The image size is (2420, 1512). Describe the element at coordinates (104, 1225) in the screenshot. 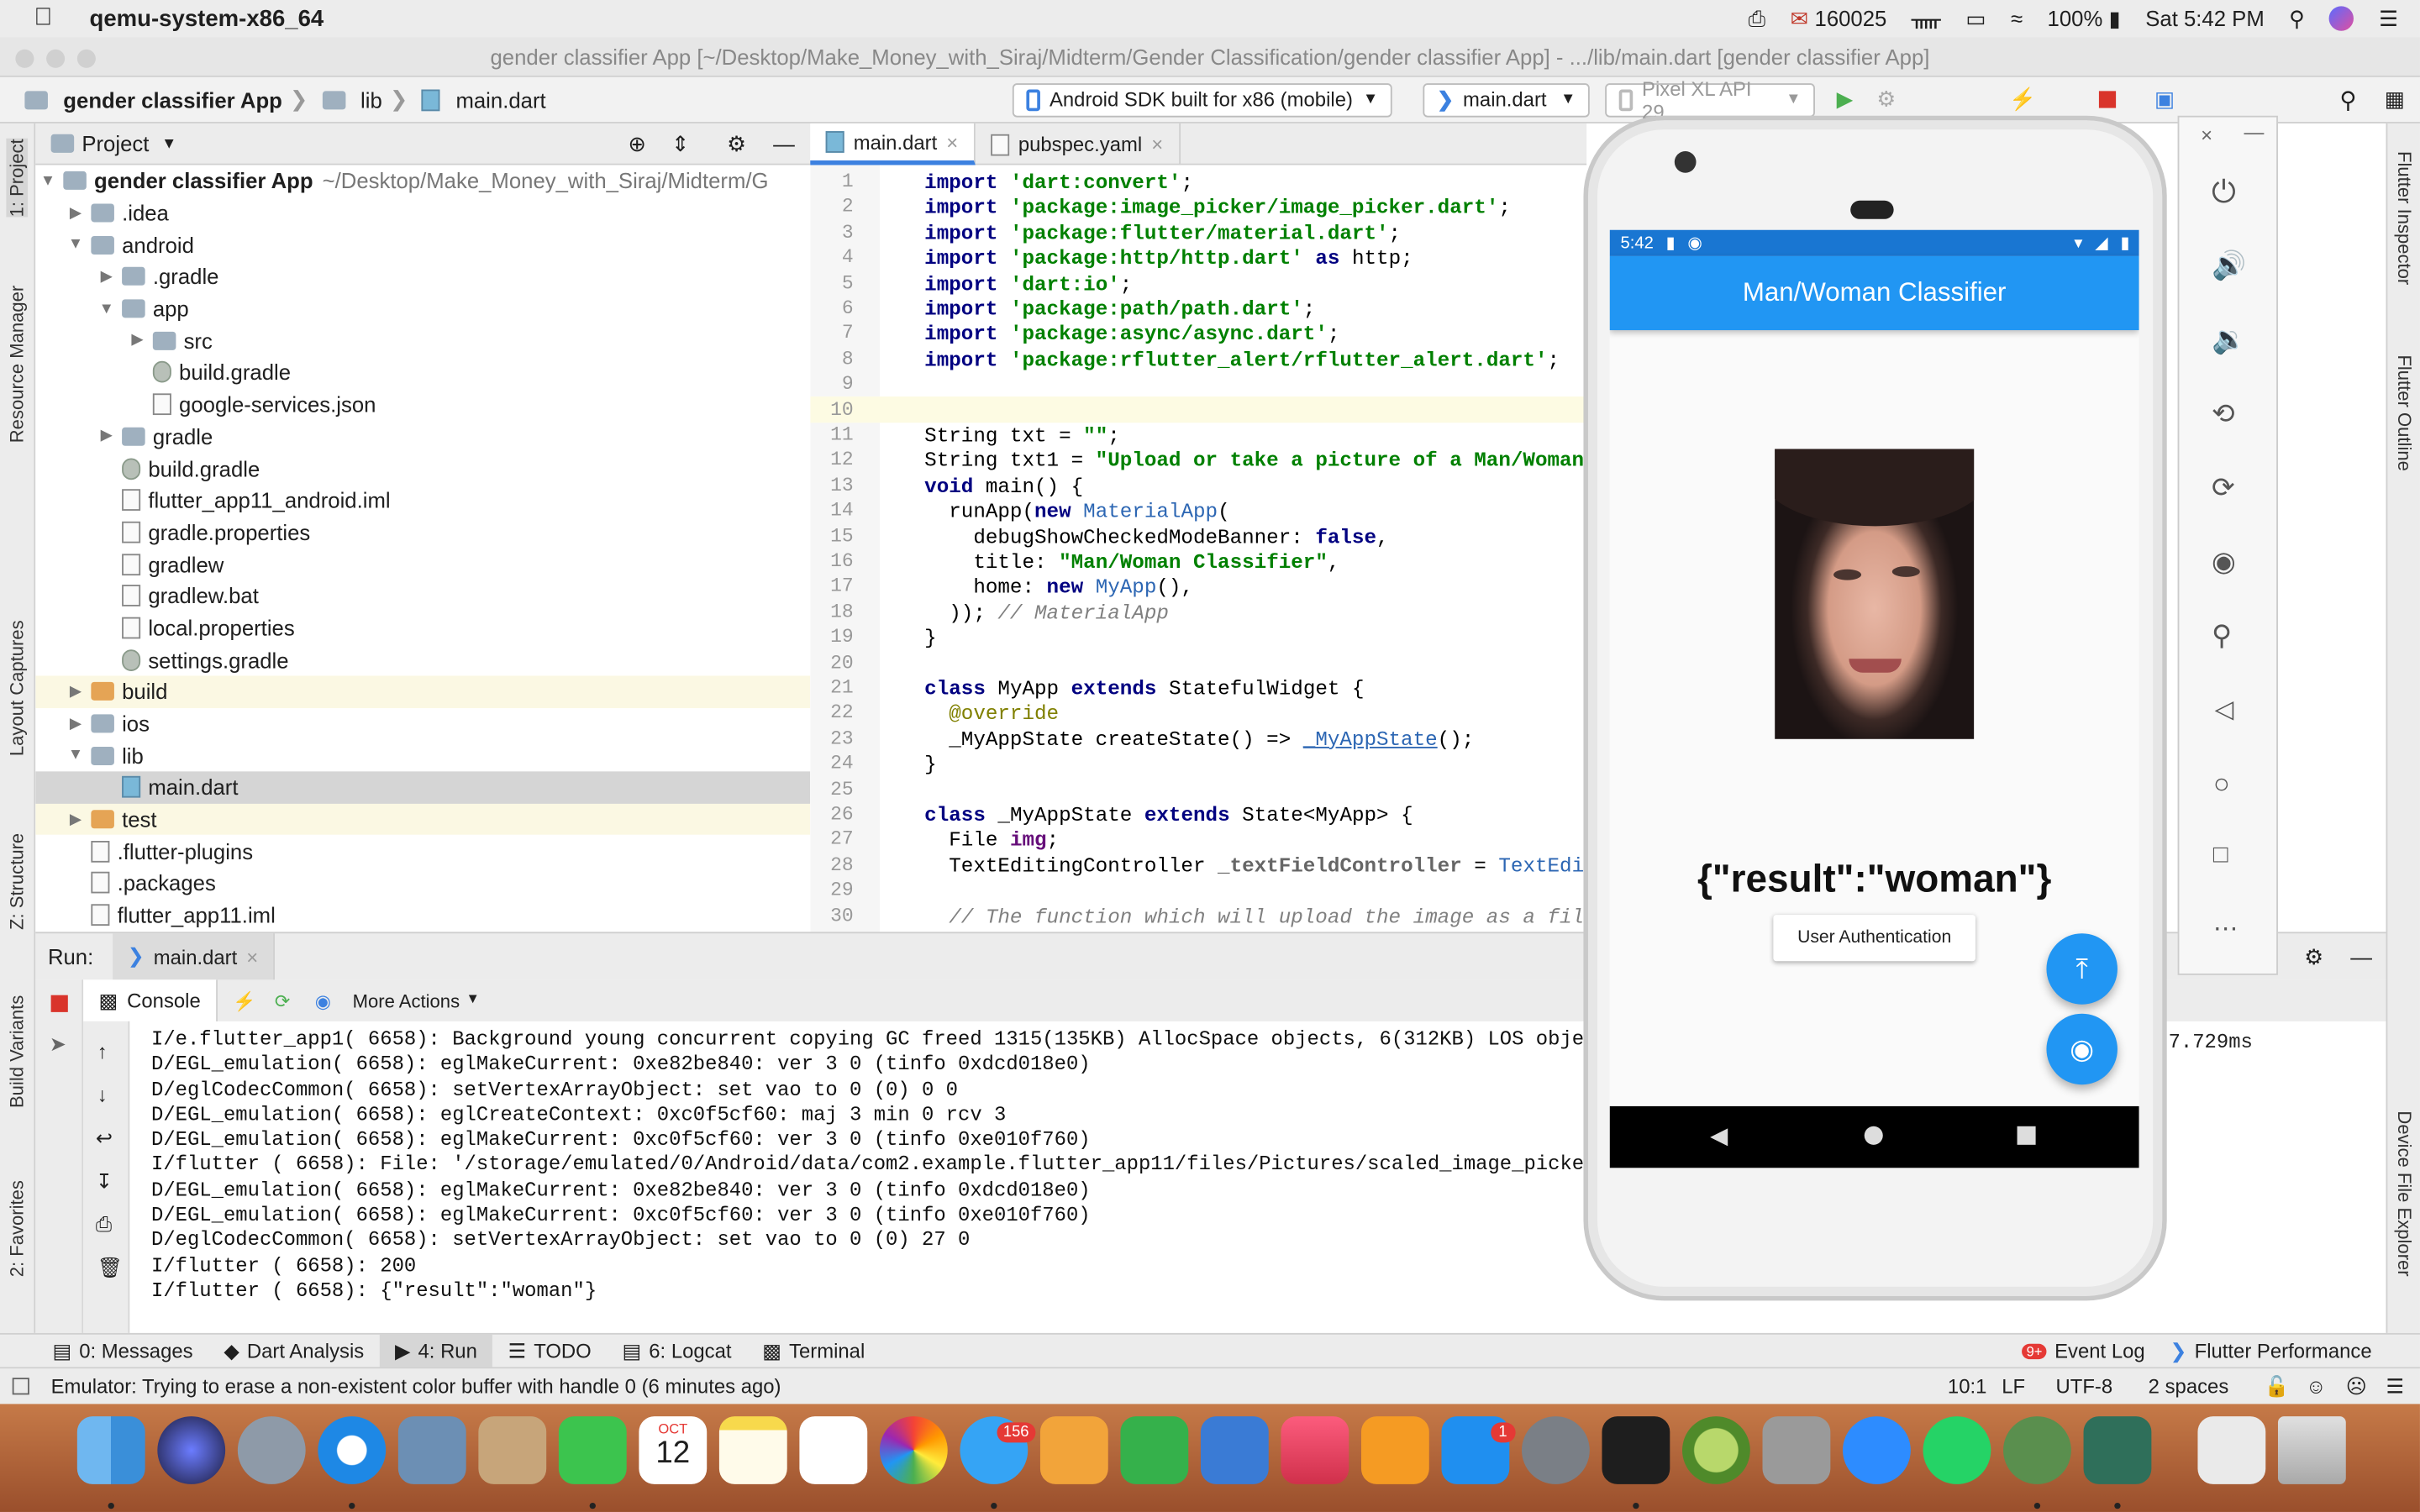

I see `print-icon: ⎙` at that location.